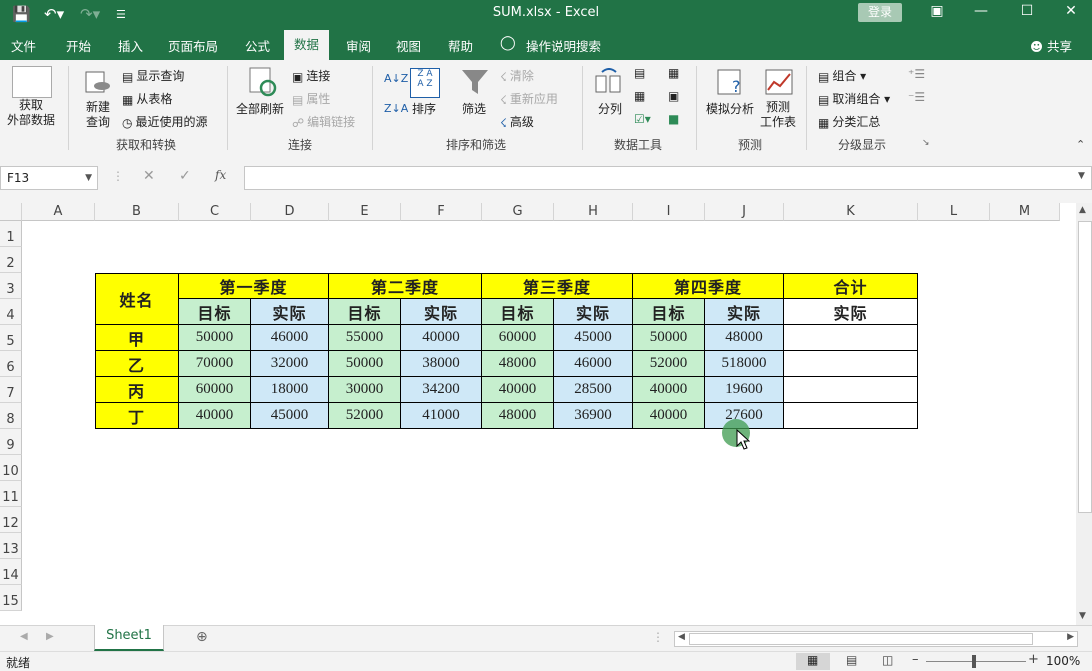 Image resolution: width=1092 pixels, height=671 pixels. What do you see at coordinates (1080, 144) in the screenshot?
I see `collapse-ribbon-icon: ⌃` at bounding box center [1080, 144].